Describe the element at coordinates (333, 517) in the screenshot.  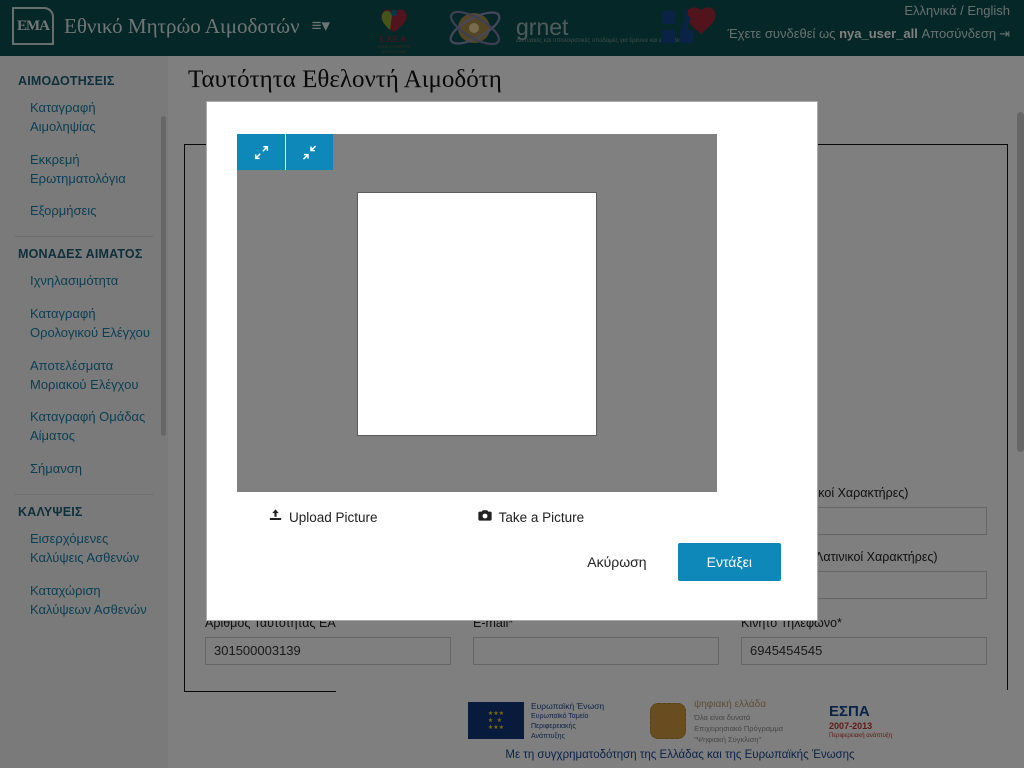
I see `upload-picture-label: Upload Picture` at that location.